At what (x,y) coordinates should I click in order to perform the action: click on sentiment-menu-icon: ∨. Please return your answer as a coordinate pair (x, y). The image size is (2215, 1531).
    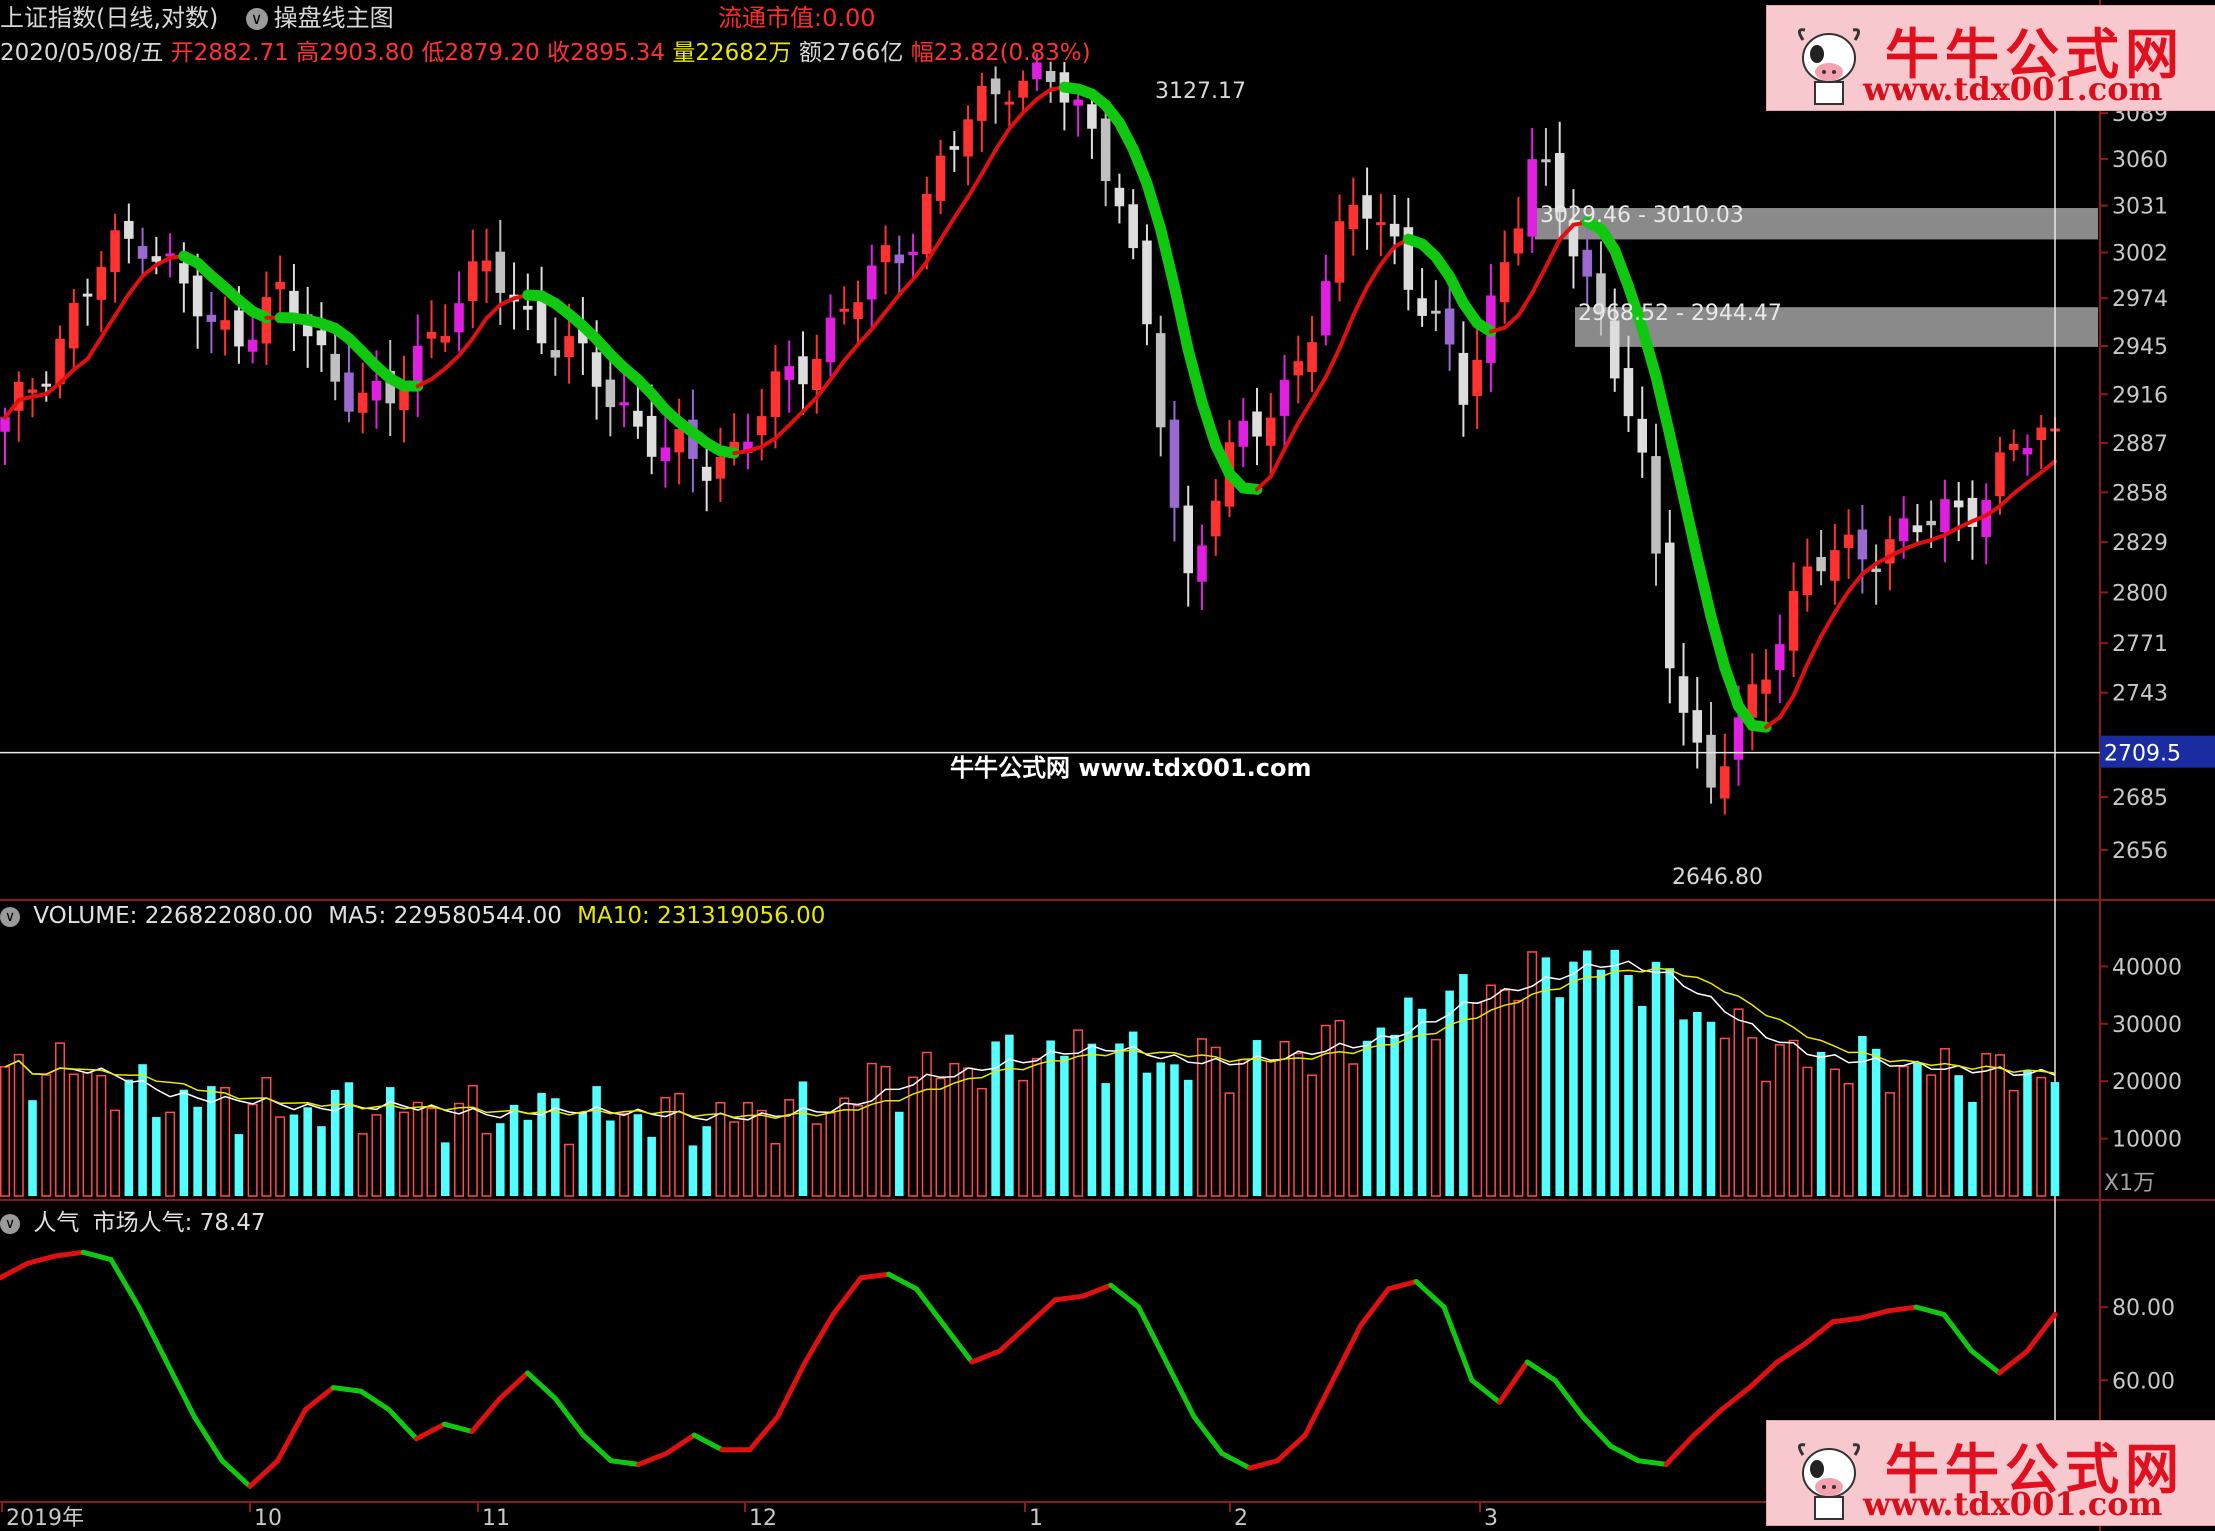
    Looking at the image, I should click on (10, 1223).